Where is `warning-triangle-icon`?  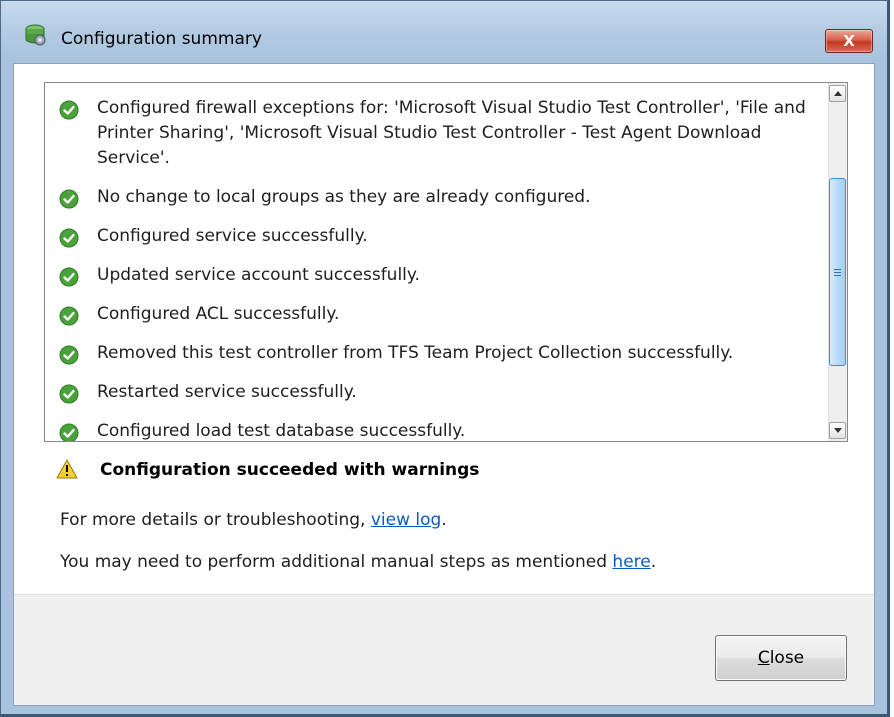
warning-triangle-icon is located at coordinates (67, 469).